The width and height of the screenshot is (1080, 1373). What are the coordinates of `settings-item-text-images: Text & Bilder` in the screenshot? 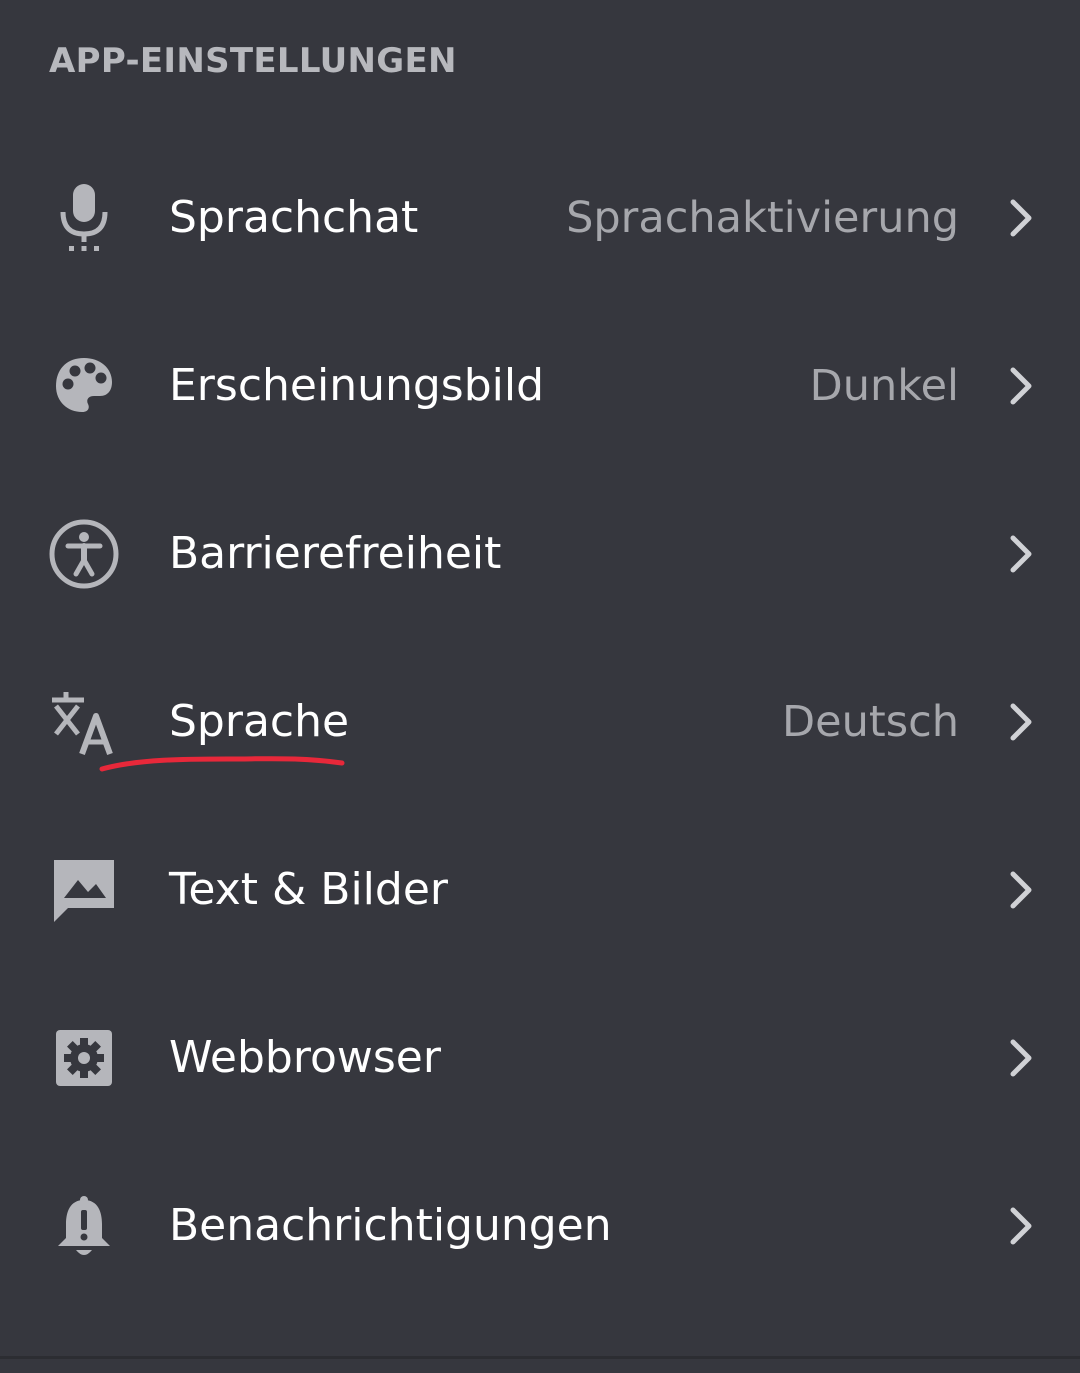 It's located at (540, 890).